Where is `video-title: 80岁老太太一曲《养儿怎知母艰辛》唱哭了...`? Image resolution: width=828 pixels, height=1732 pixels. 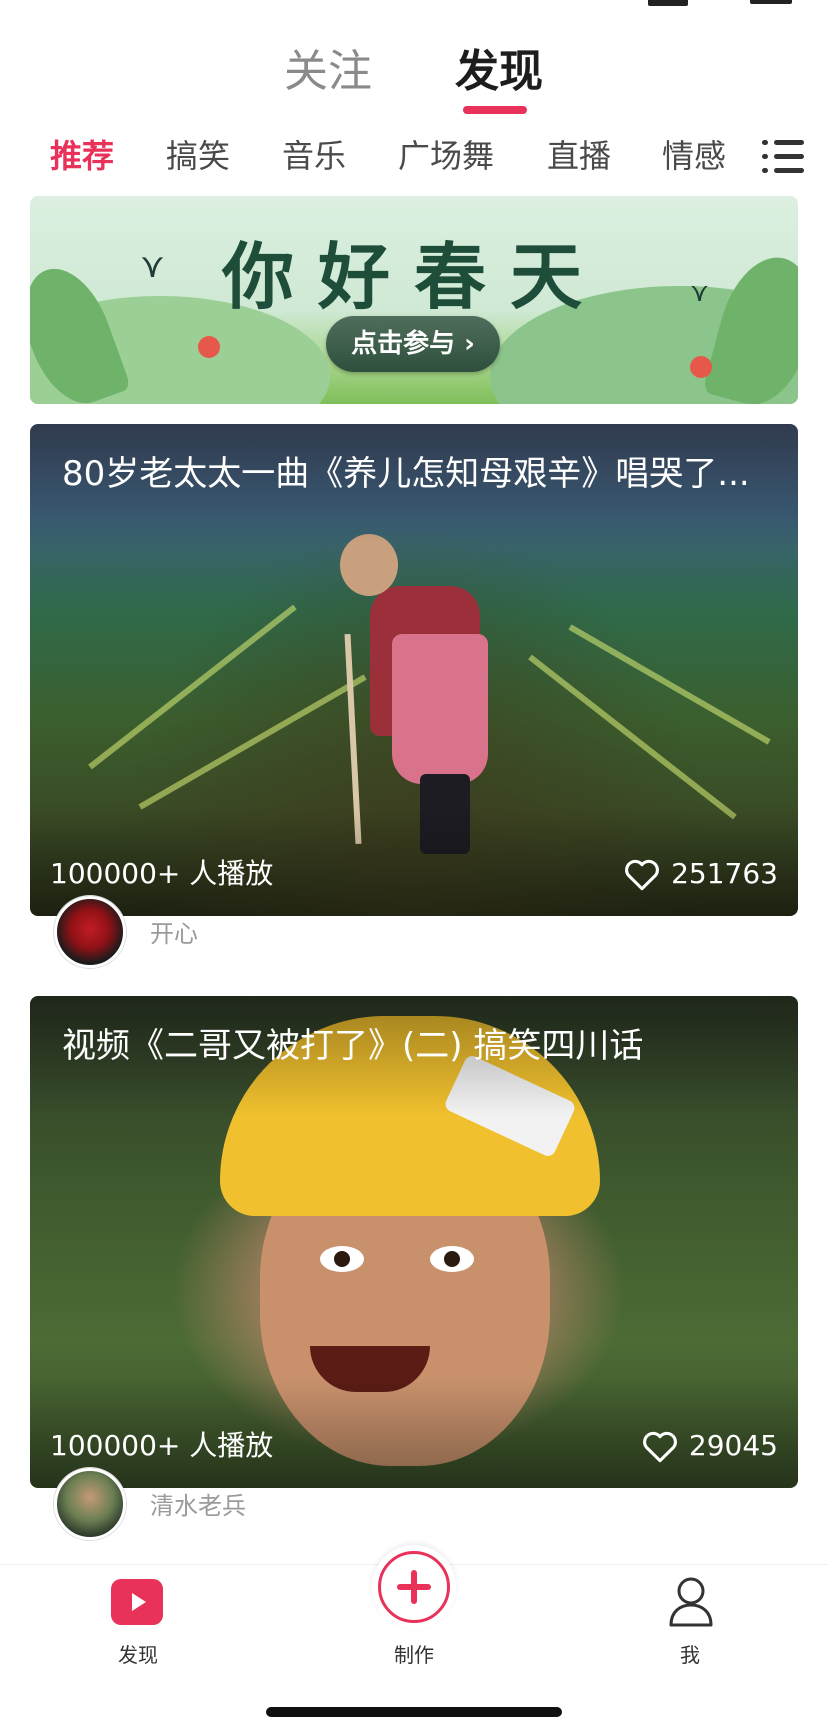
video-title: 80岁老太太一曲《养儿怎知母艰辛》唱哭了... is located at coordinates (406, 474).